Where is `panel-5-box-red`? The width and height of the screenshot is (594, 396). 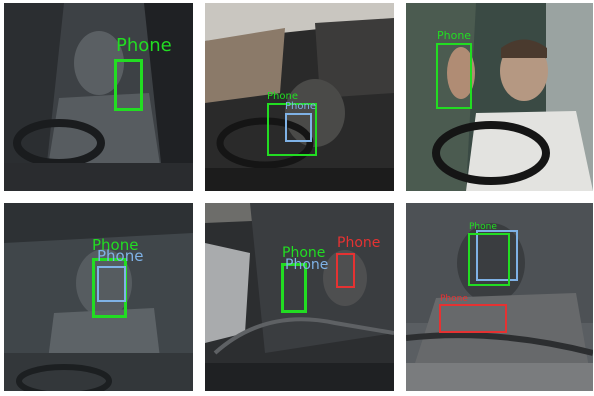
panel-5-box-red is located at coordinates (345, 270).